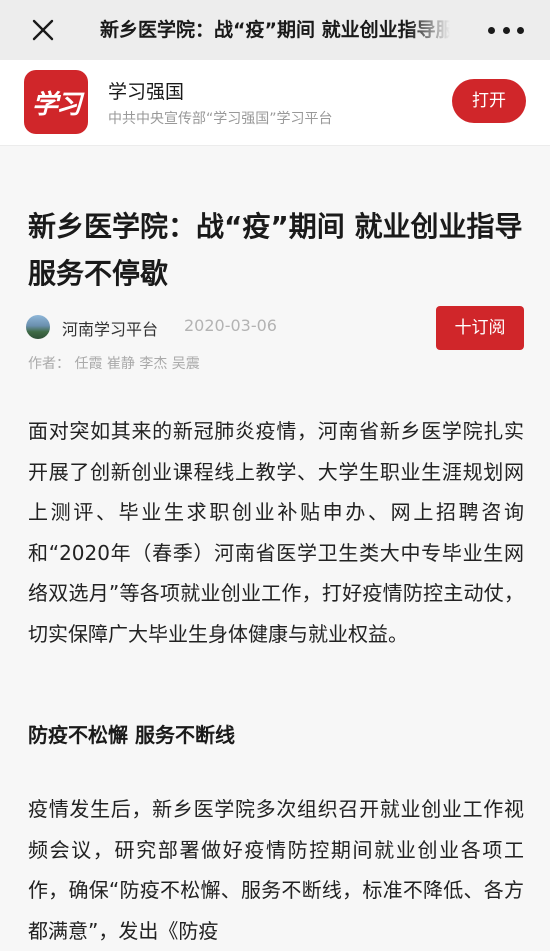 The image size is (550, 951). I want to click on article-title: 新乡医学院：战“疫”期间 就业创业指导服务不停歇, so click(275, 250).